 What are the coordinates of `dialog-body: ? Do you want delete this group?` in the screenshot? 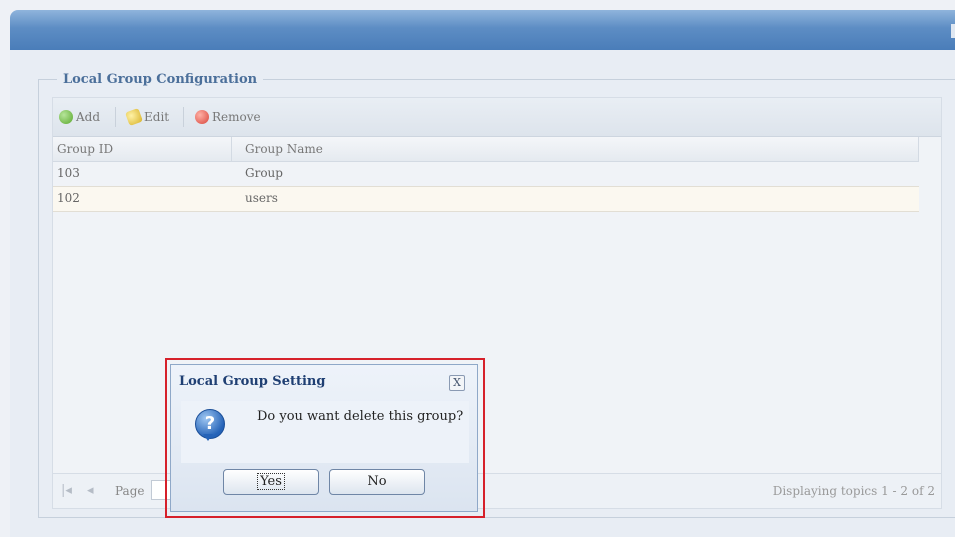 It's located at (325, 432).